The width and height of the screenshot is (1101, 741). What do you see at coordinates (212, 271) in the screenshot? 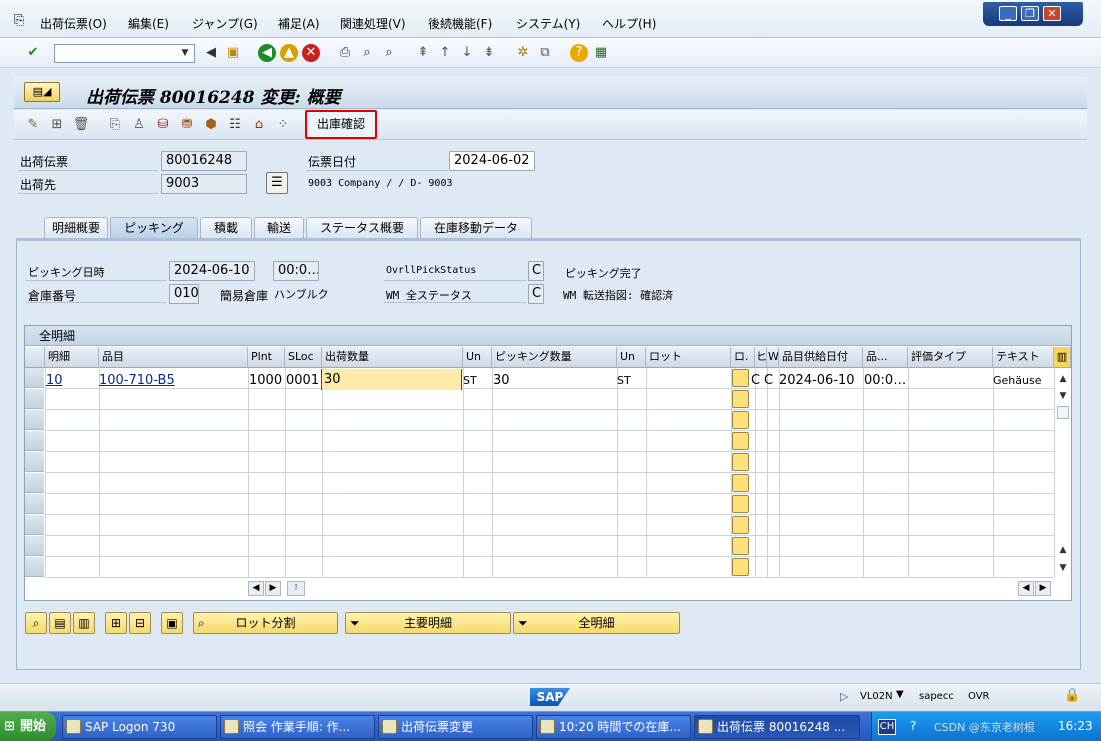
I see `picking-date-field: 2024-06-10` at bounding box center [212, 271].